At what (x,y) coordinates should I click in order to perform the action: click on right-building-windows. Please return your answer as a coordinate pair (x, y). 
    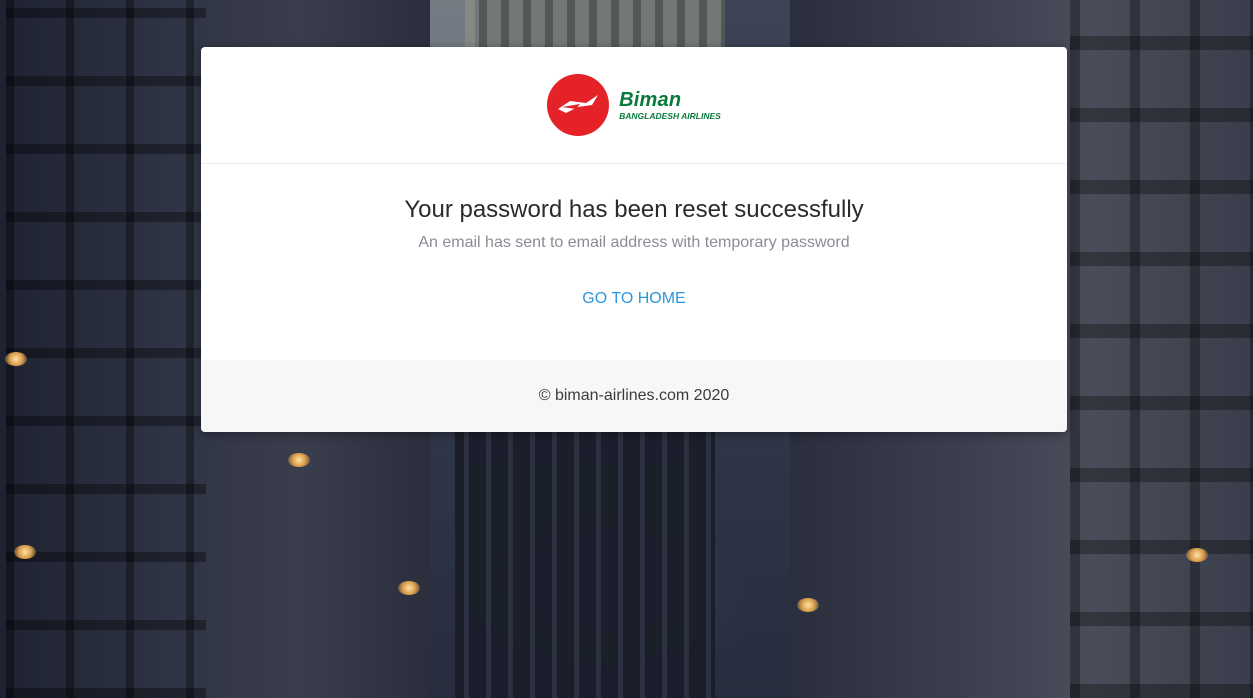
    Looking at the image, I should click on (1161, 349).